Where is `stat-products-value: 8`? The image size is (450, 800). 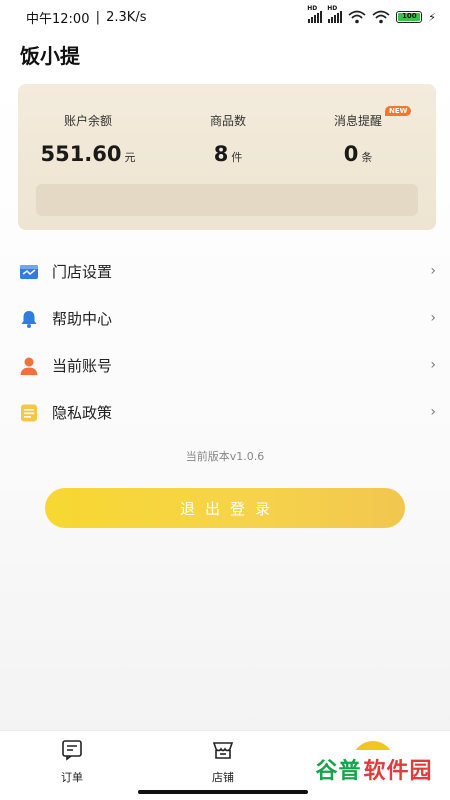 stat-products-value: 8 is located at coordinates (221, 154).